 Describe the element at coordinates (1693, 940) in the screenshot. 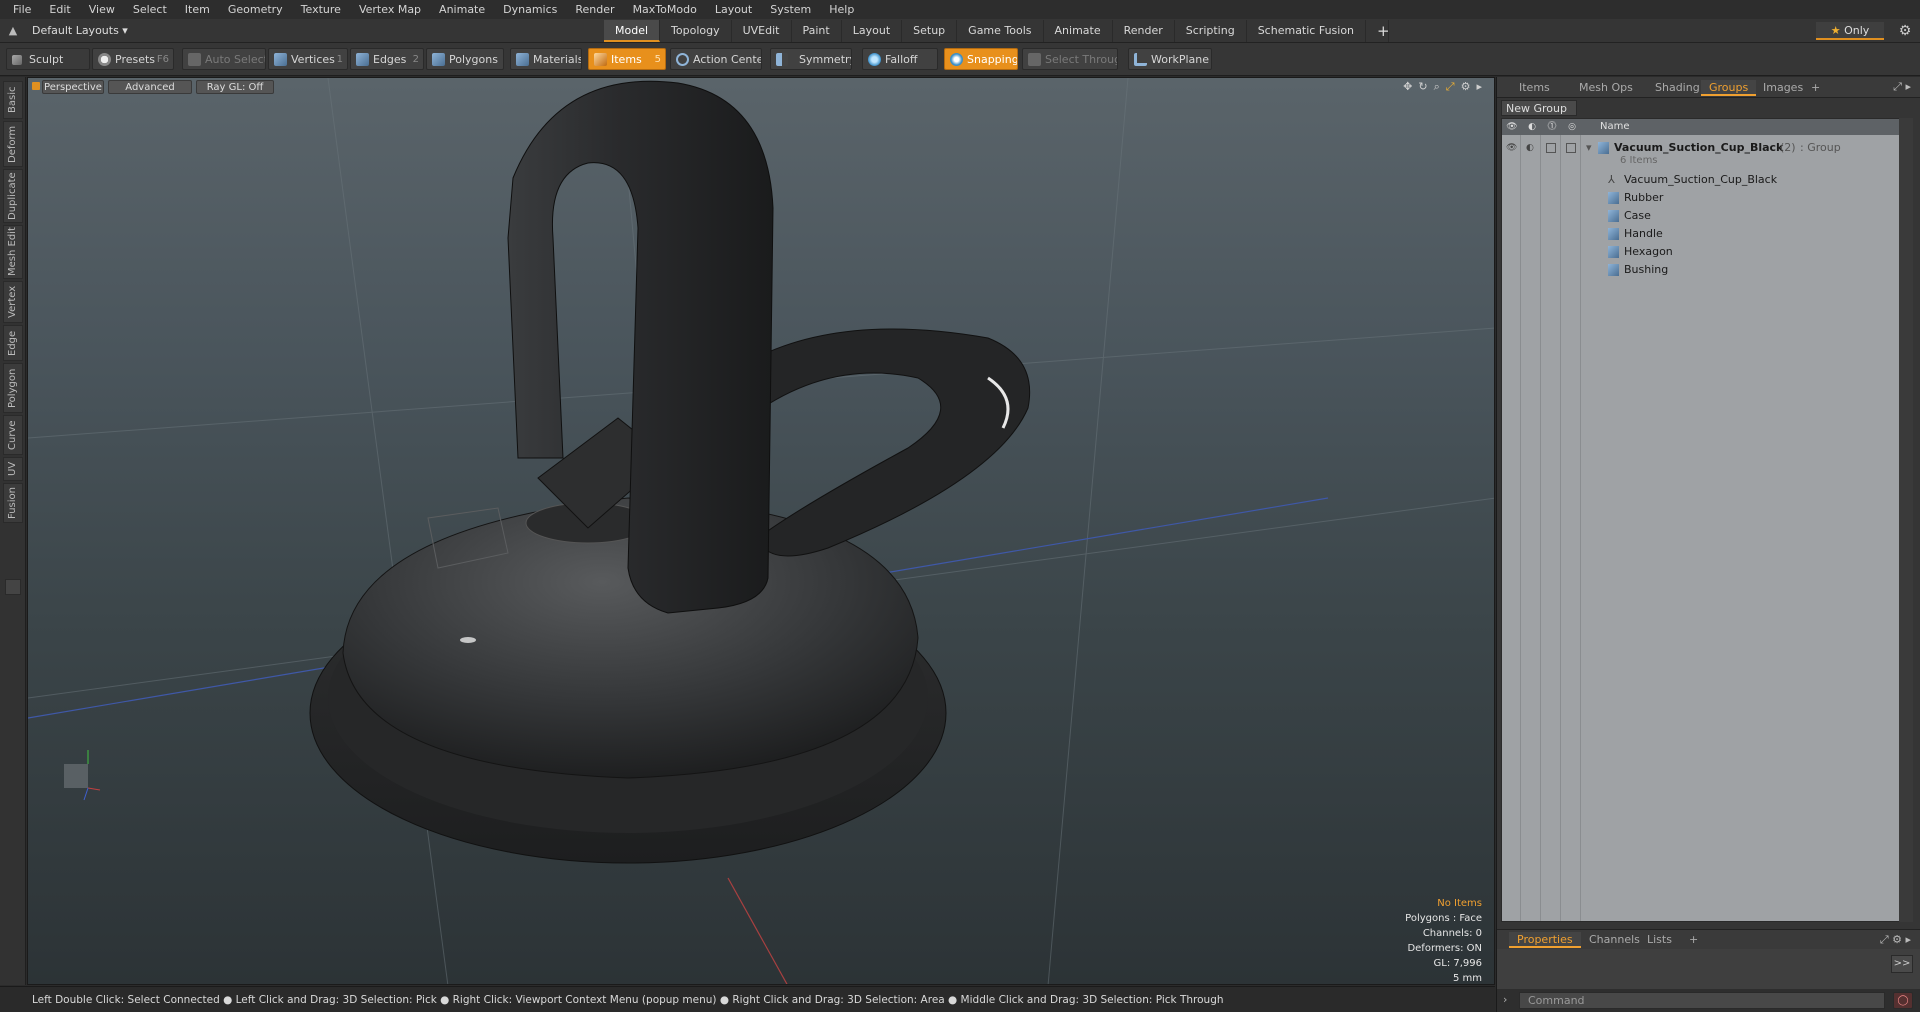

I see `add-properties-tab-button: +` at that location.